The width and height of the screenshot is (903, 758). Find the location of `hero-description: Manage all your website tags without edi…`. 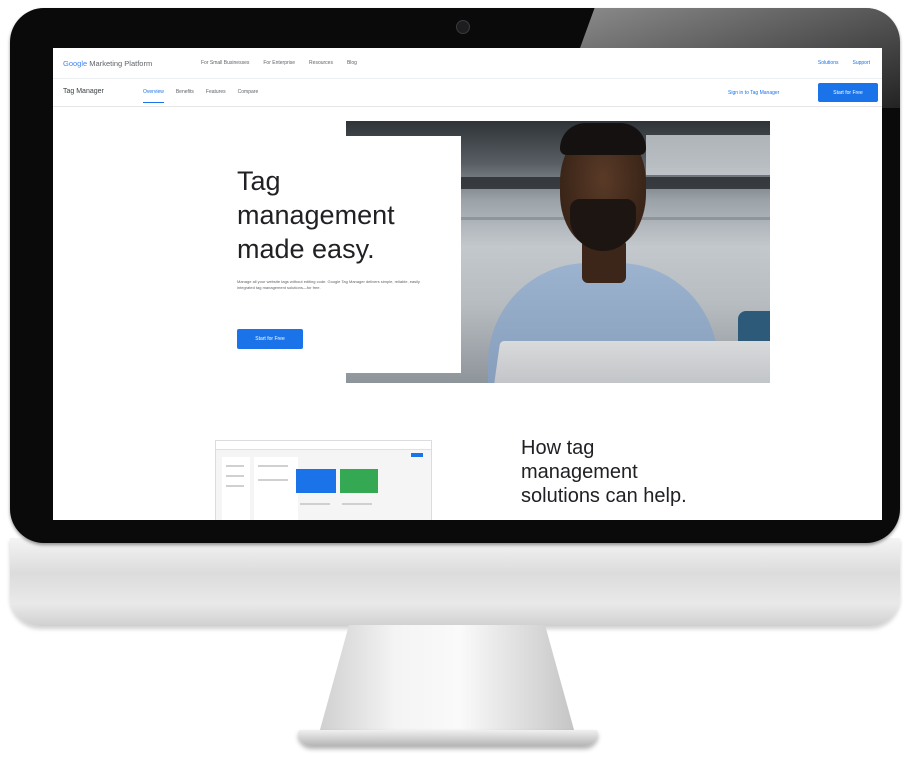

hero-description: Manage all your website tags without edi… is located at coordinates (328, 284).